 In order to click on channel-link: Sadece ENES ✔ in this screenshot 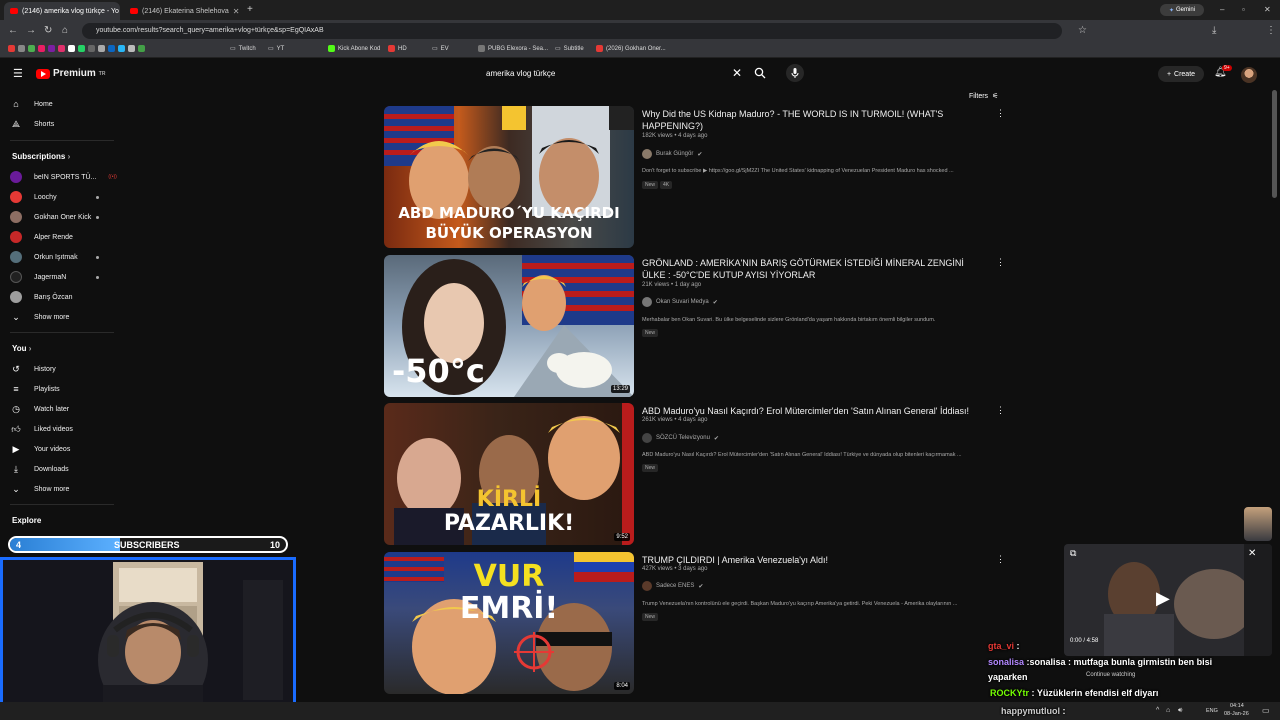, I will do `click(672, 586)`.